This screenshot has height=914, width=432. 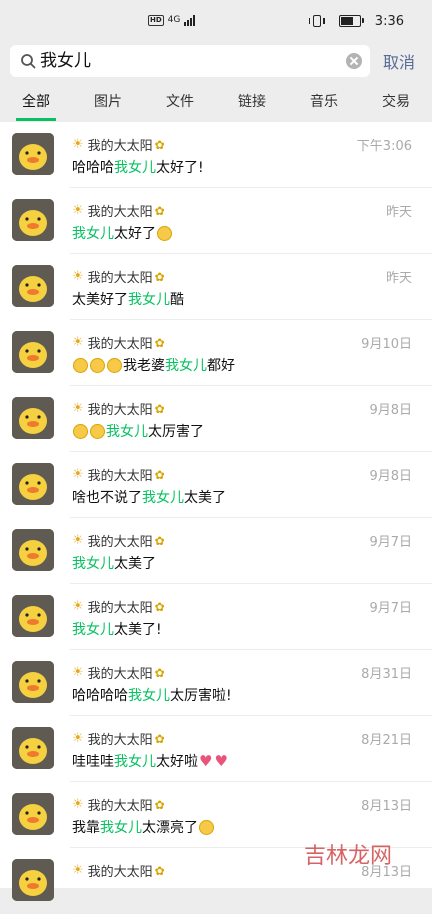 What do you see at coordinates (117, 629) in the screenshot?
I see `message-snippet: 我女儿 太美了!` at bounding box center [117, 629].